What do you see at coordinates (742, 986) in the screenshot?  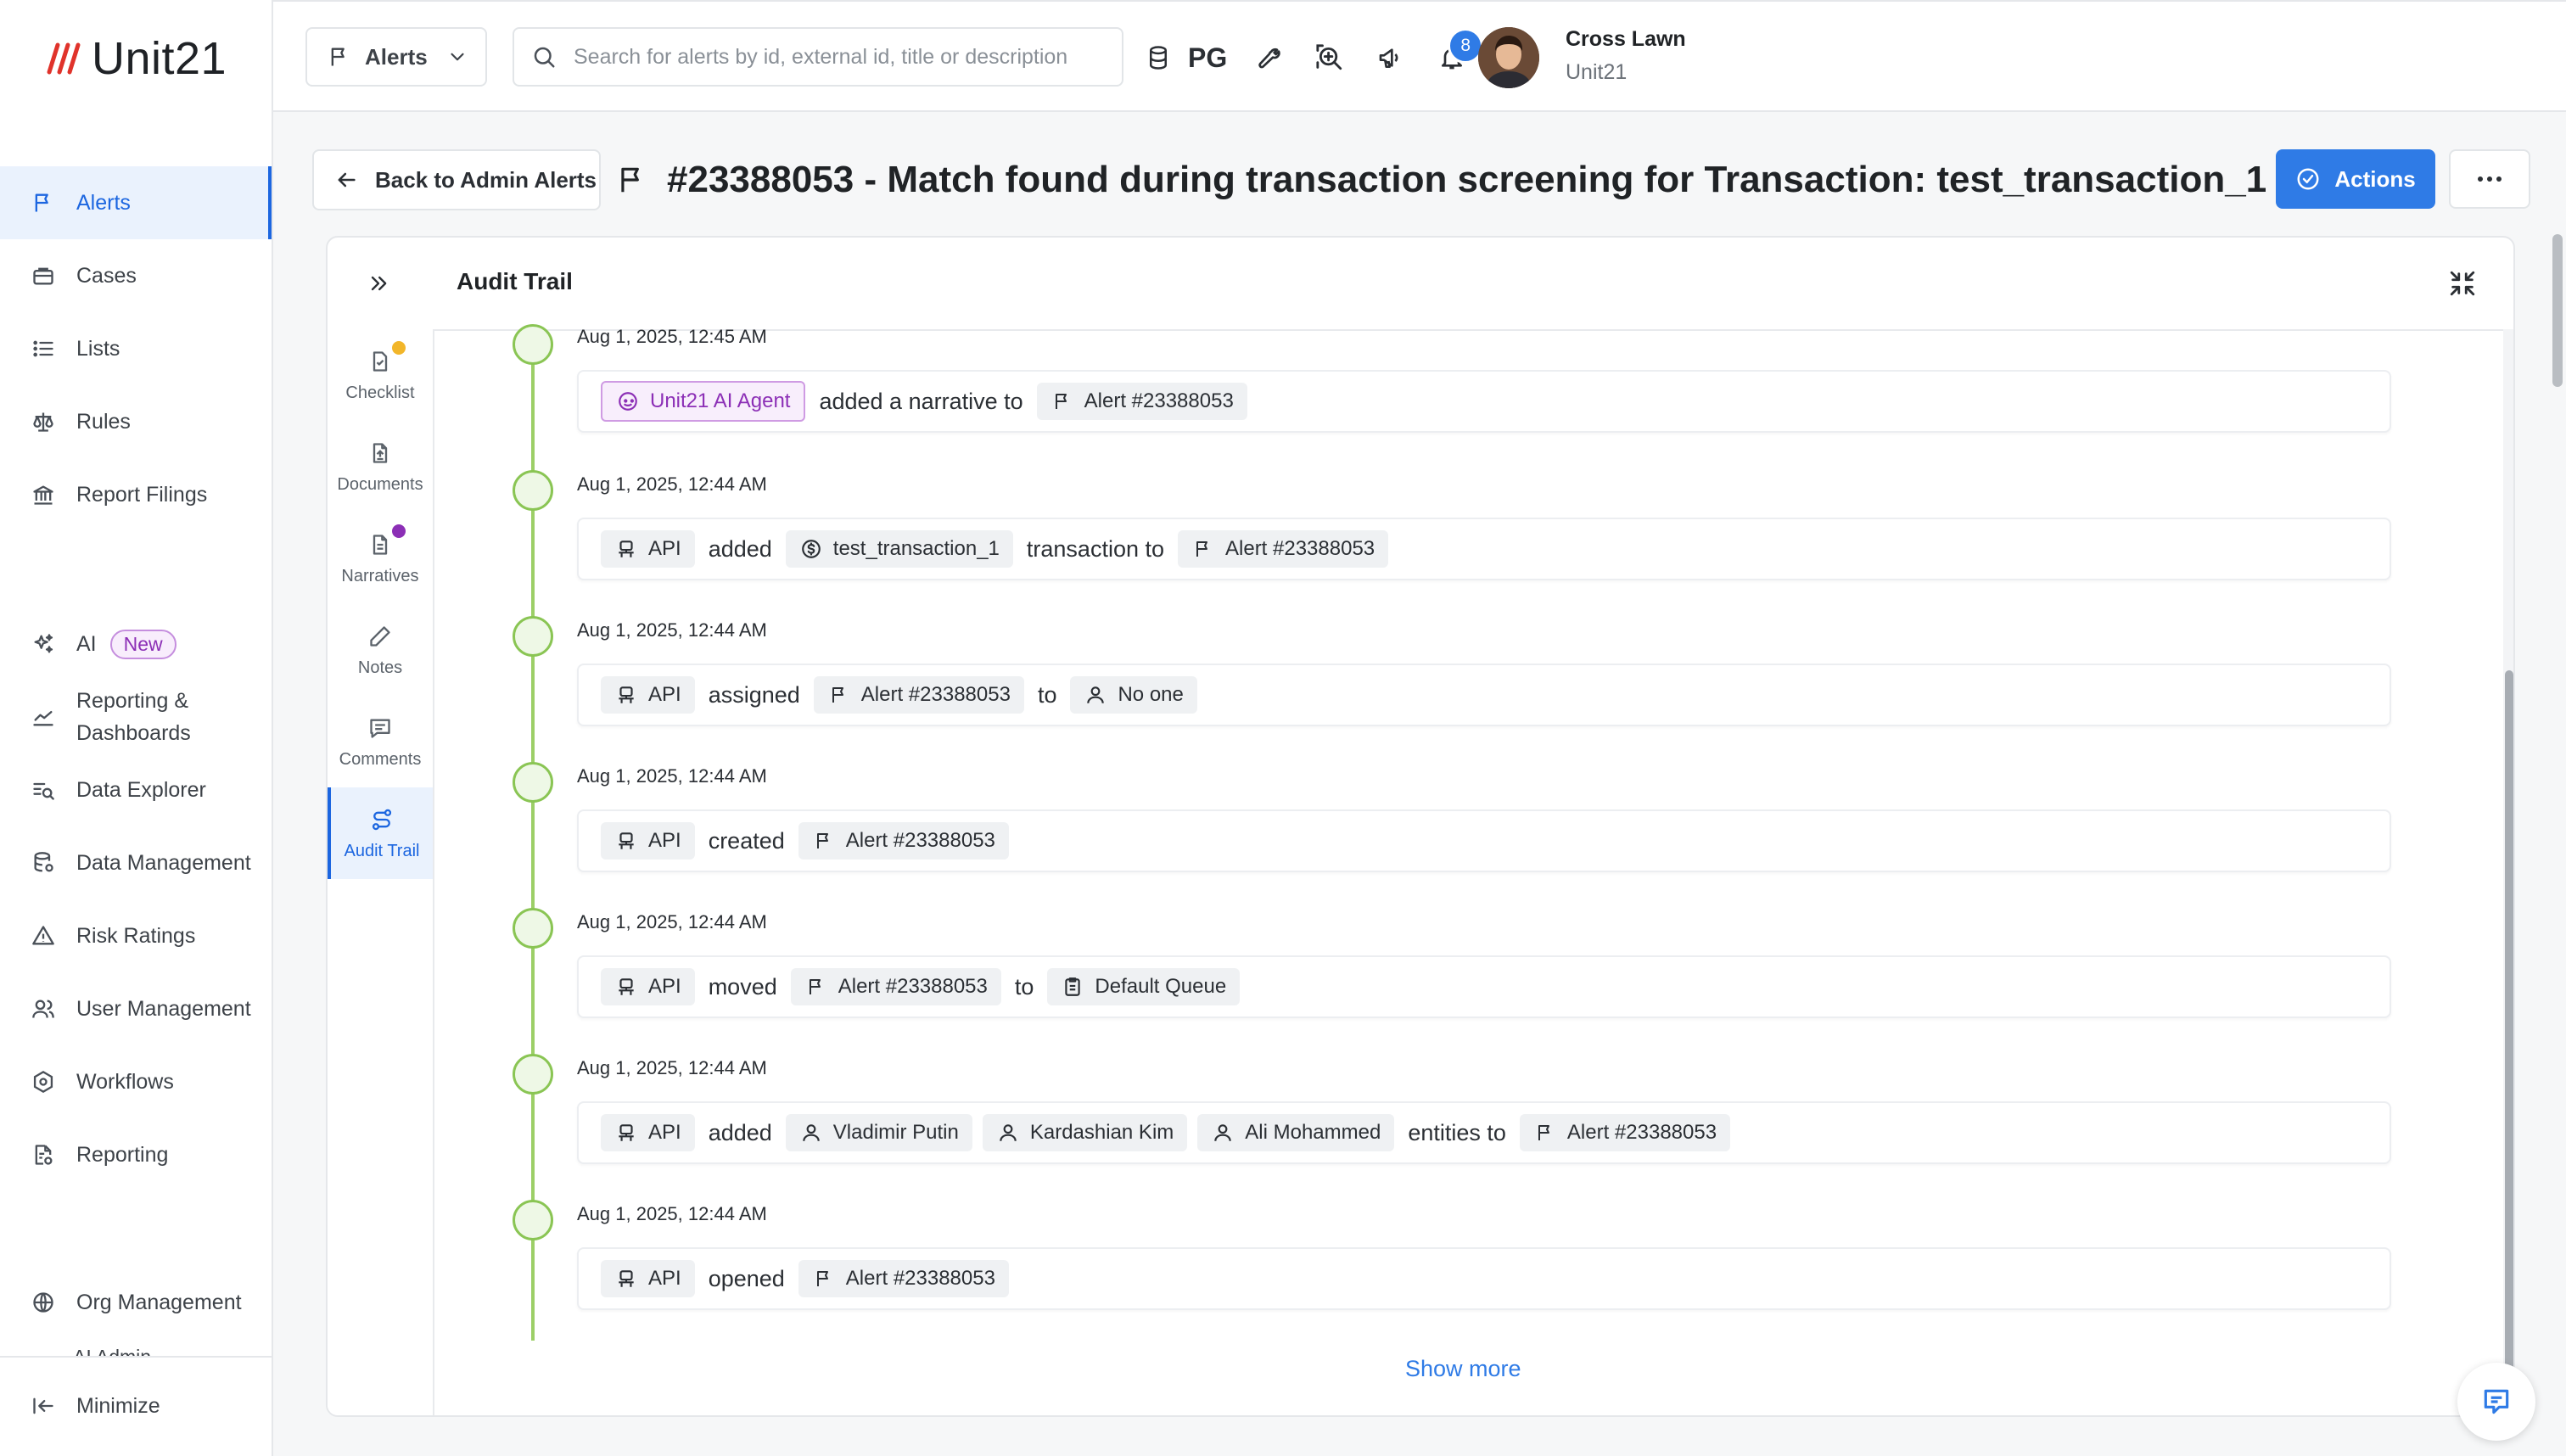 I see `event-verb: moved` at bounding box center [742, 986].